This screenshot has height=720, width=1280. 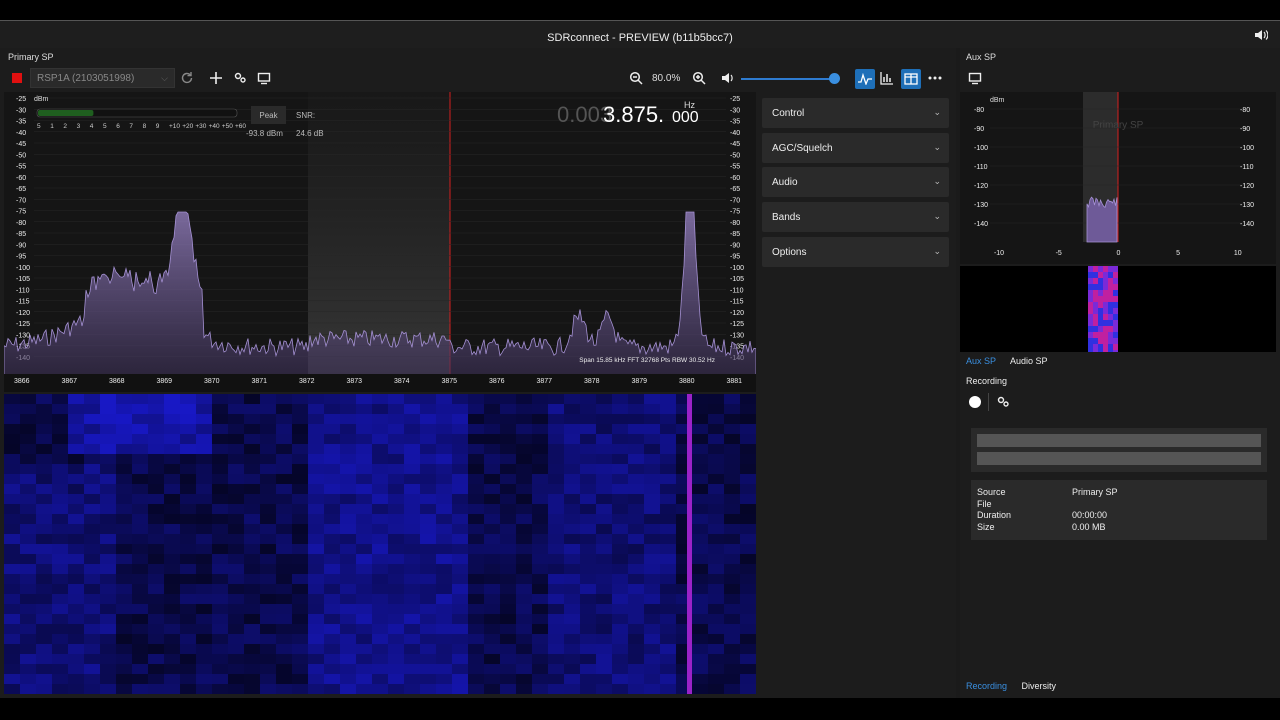 What do you see at coordinates (633, 114) in the screenshot?
I see `frequency-main-digits: 3.875.` at bounding box center [633, 114].